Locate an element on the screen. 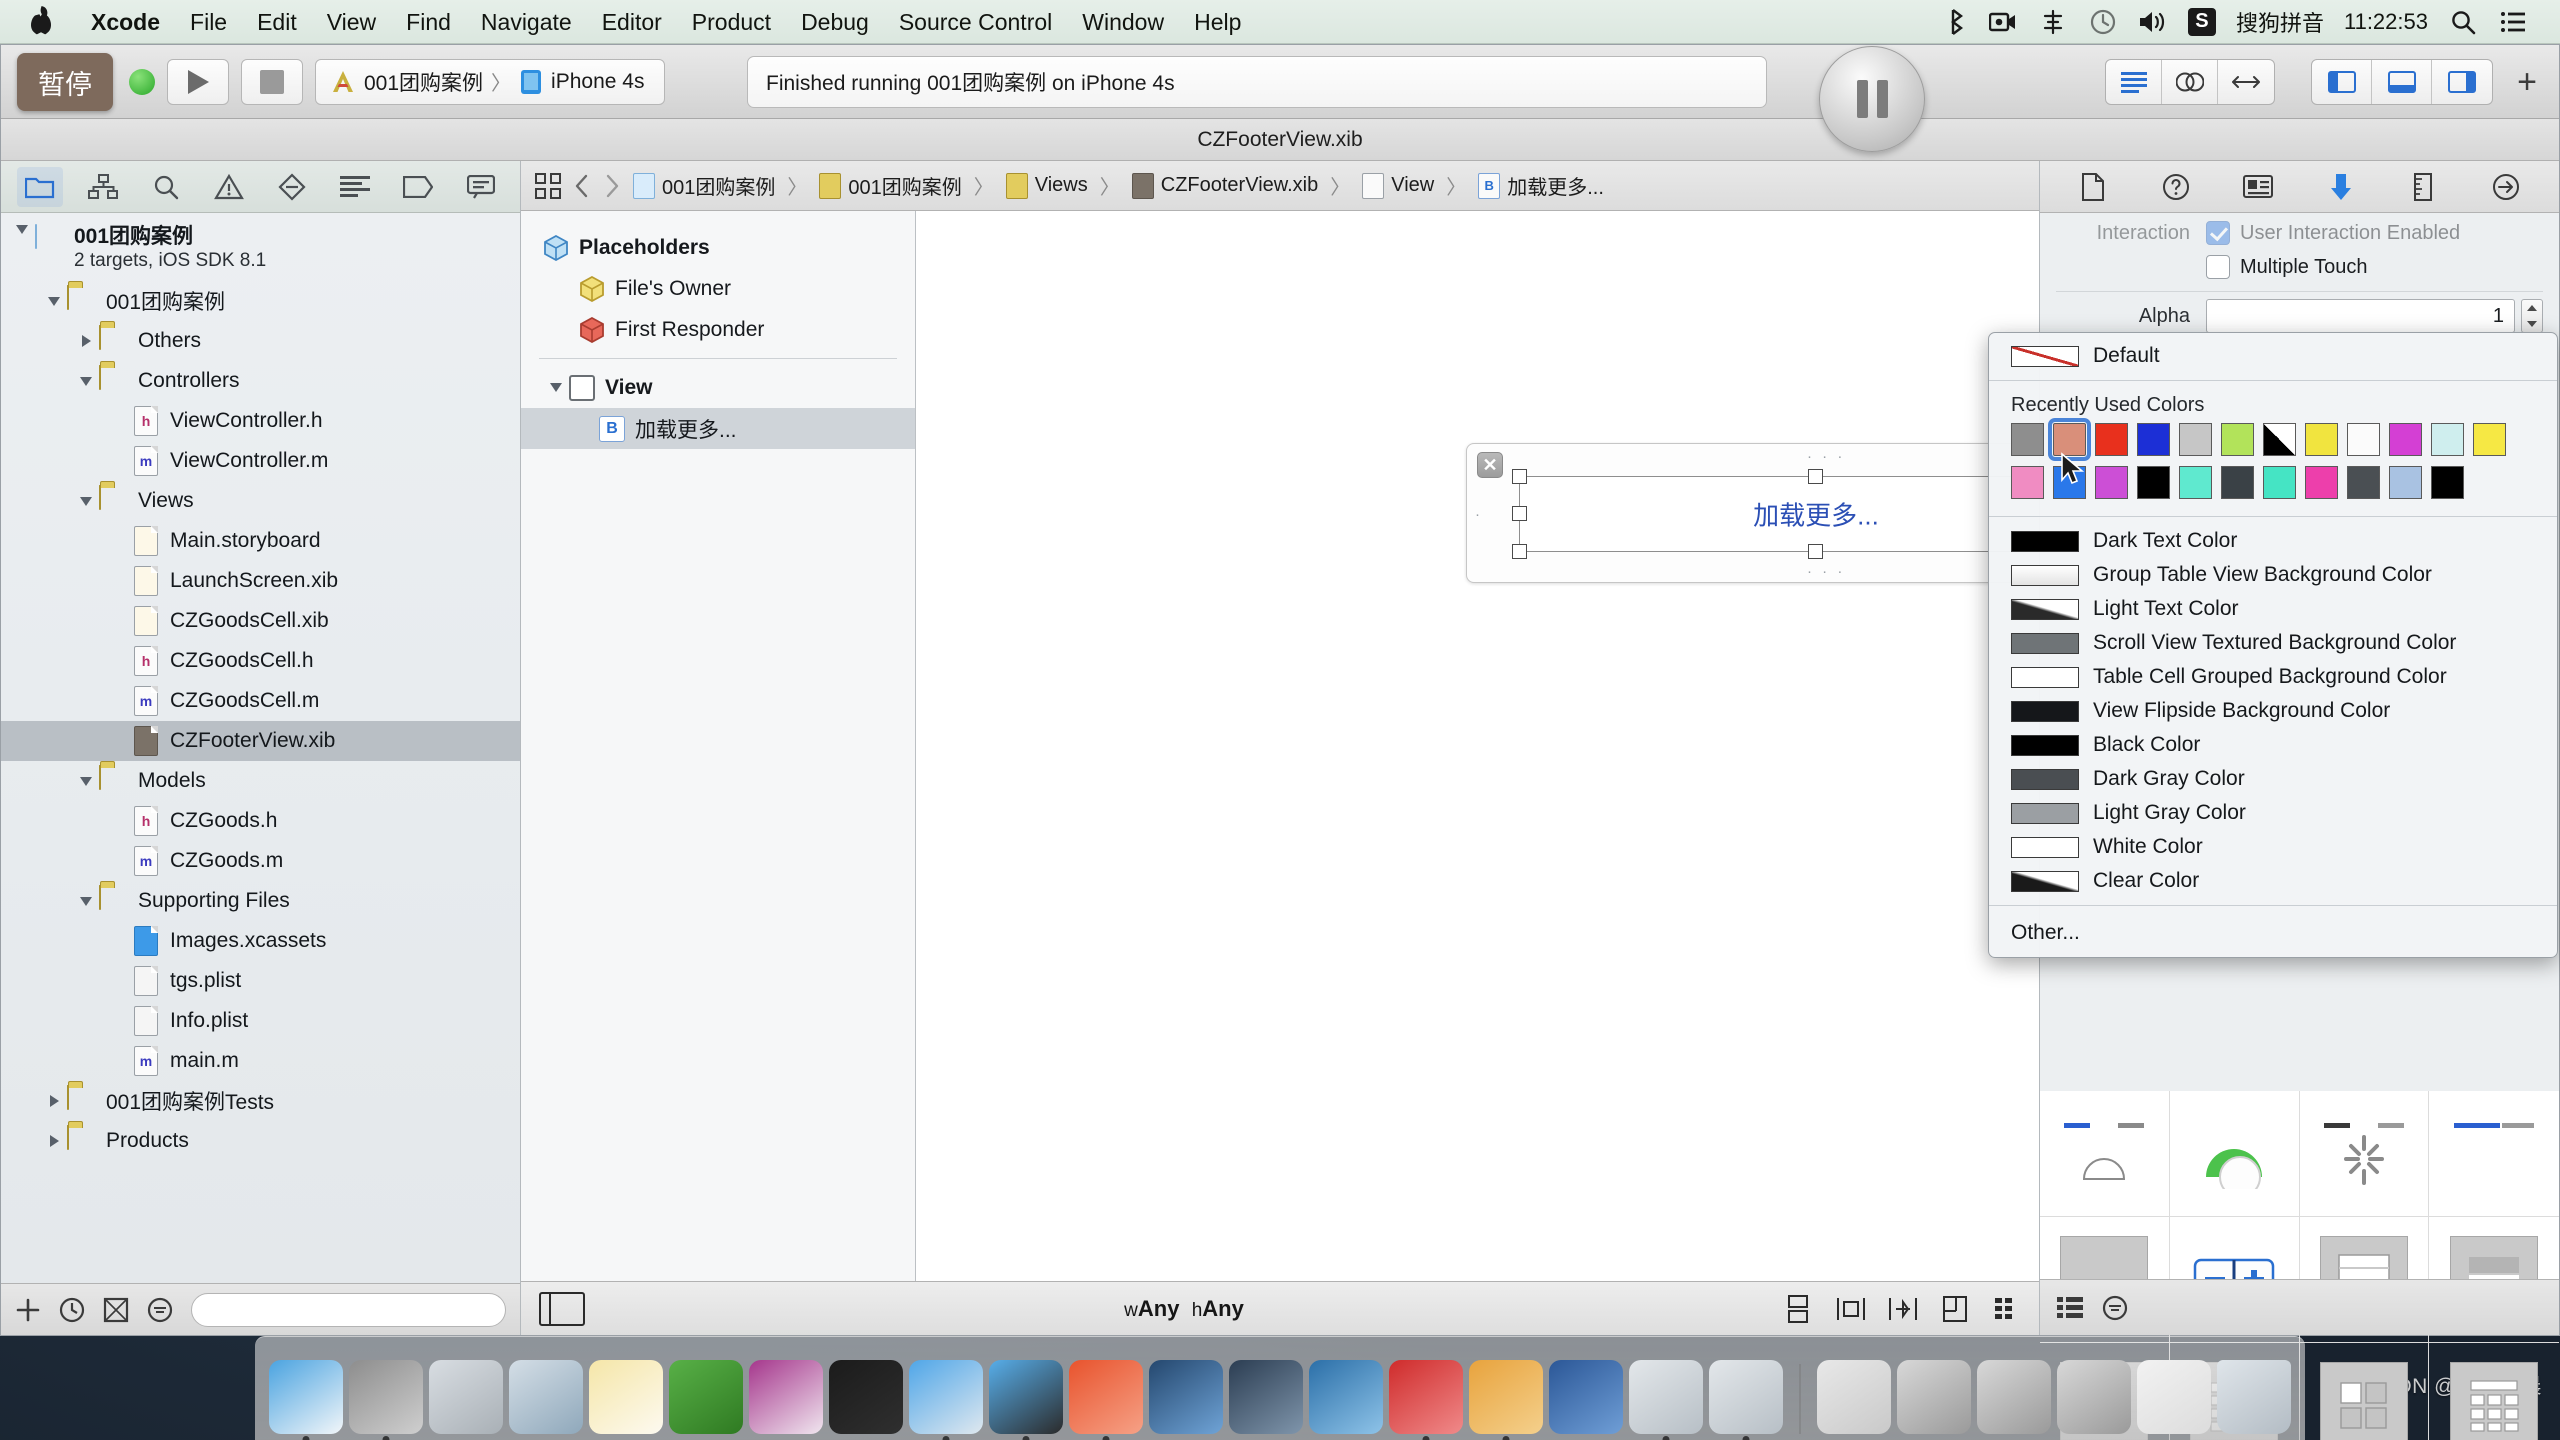  library-filter-icon is located at coordinates (2115, 1308).